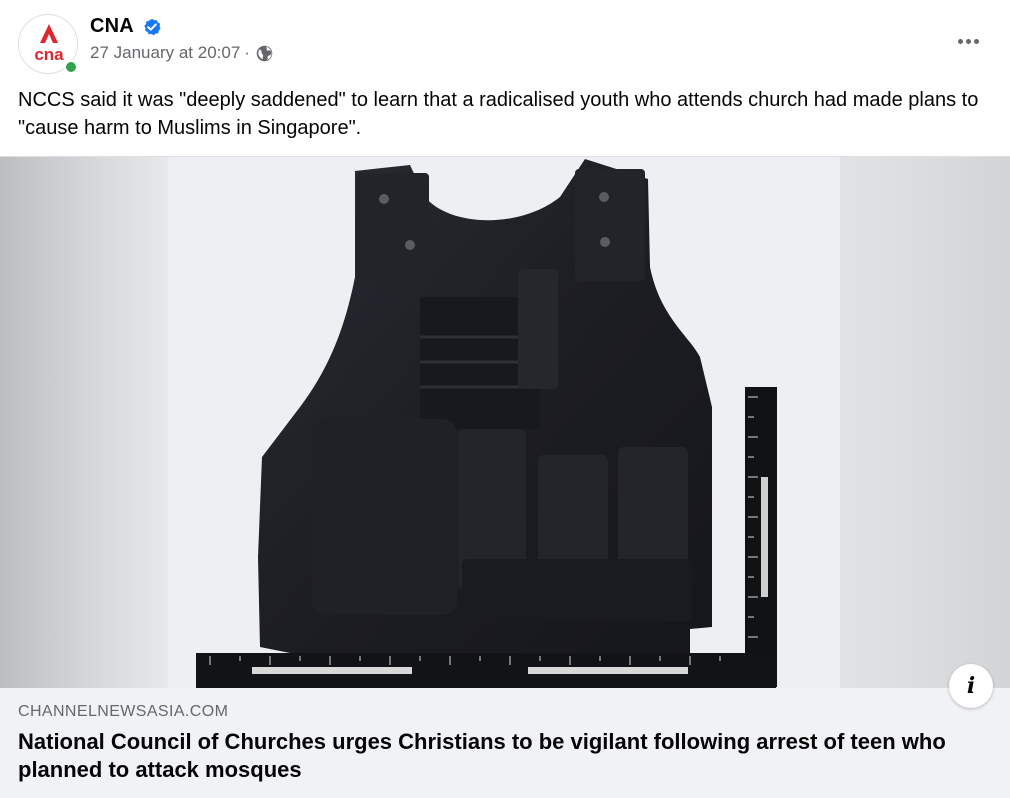  I want to click on info-icon: i, so click(971, 686).